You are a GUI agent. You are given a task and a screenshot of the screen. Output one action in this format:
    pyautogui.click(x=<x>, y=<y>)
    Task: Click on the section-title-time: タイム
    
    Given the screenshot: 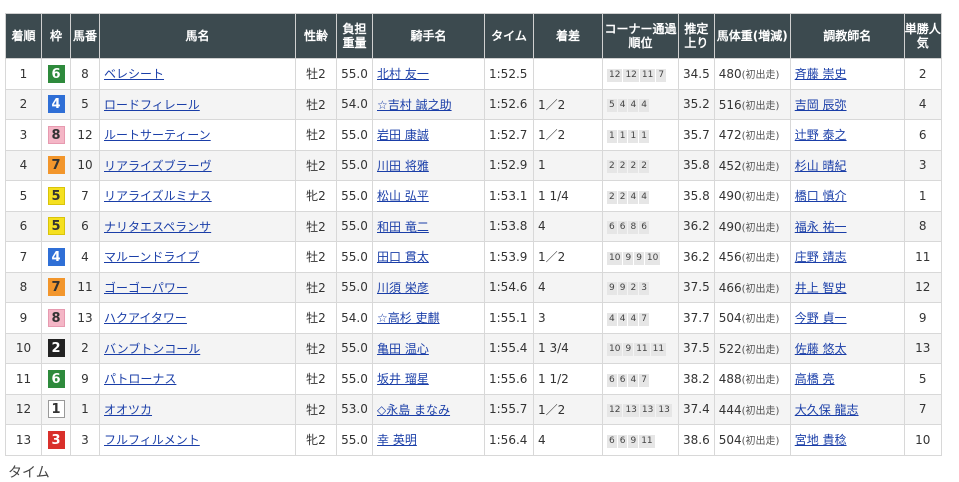 What is the action you would take?
    pyautogui.click(x=29, y=473)
    